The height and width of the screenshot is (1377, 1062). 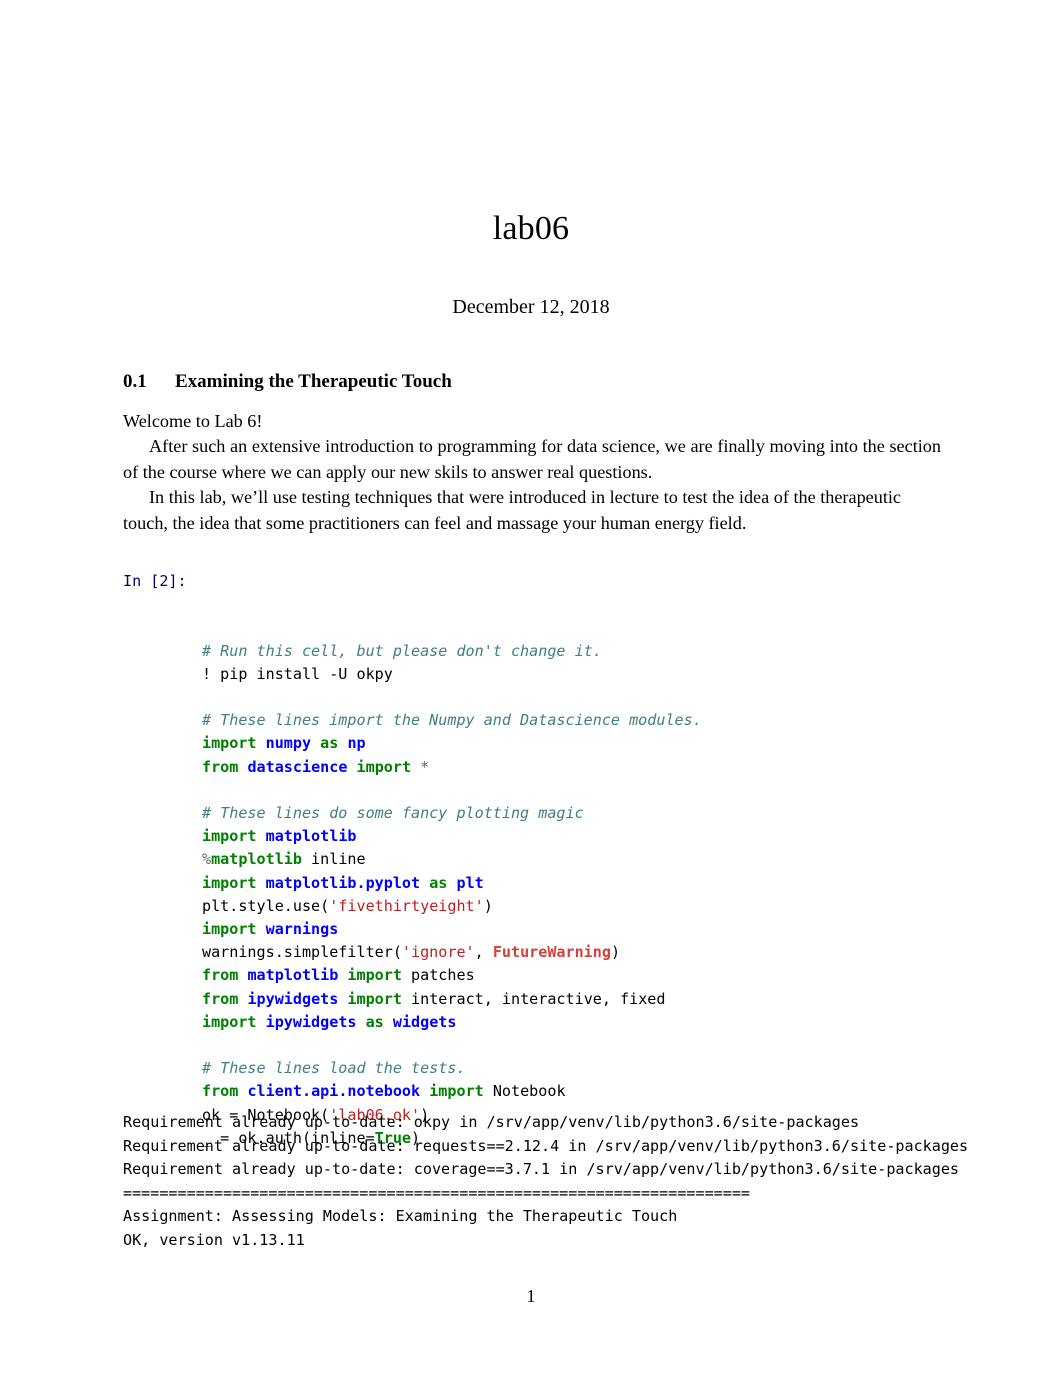 I want to click on code-line: import numpy as np, so click(x=627, y=743).